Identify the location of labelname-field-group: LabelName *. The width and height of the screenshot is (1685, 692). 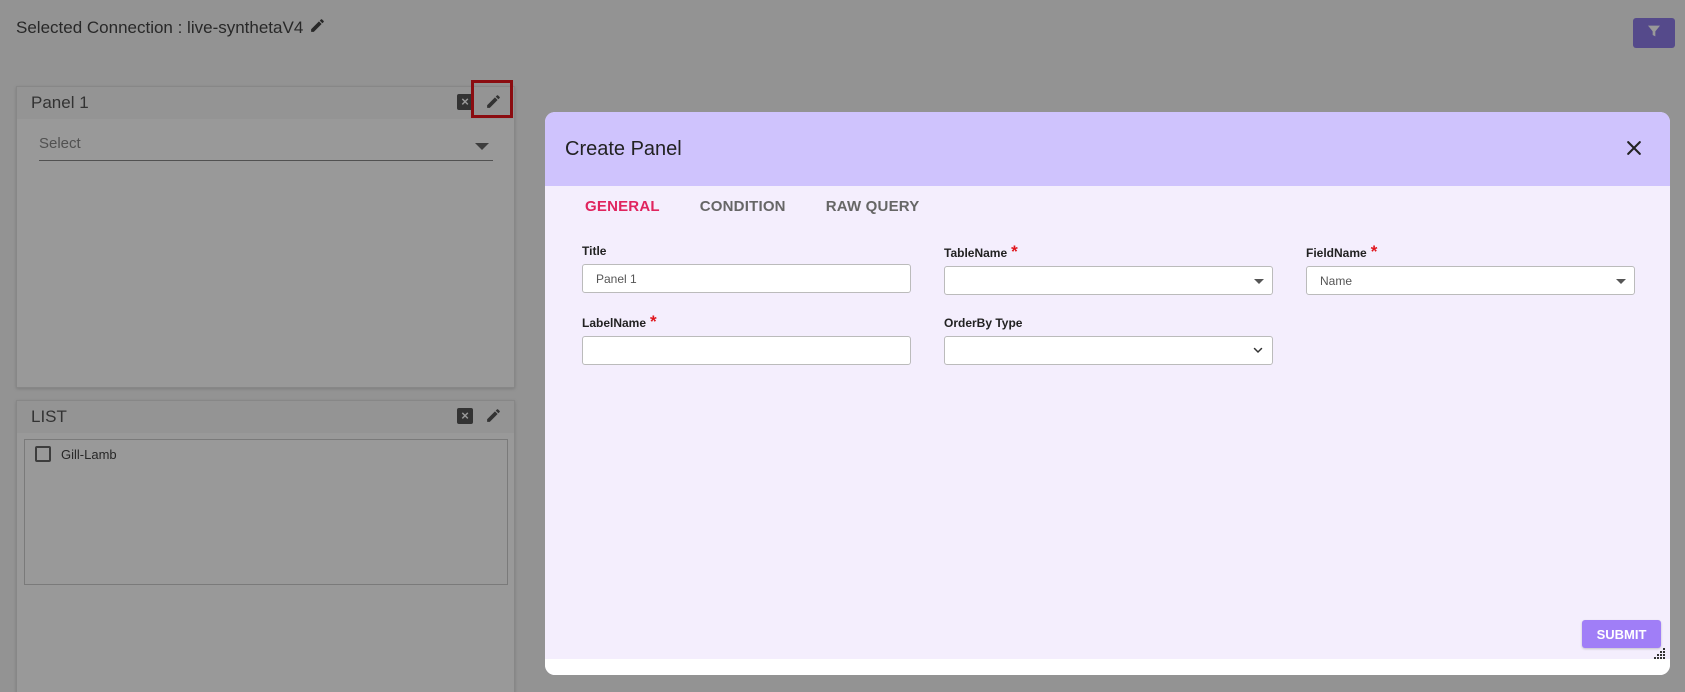
(746, 338).